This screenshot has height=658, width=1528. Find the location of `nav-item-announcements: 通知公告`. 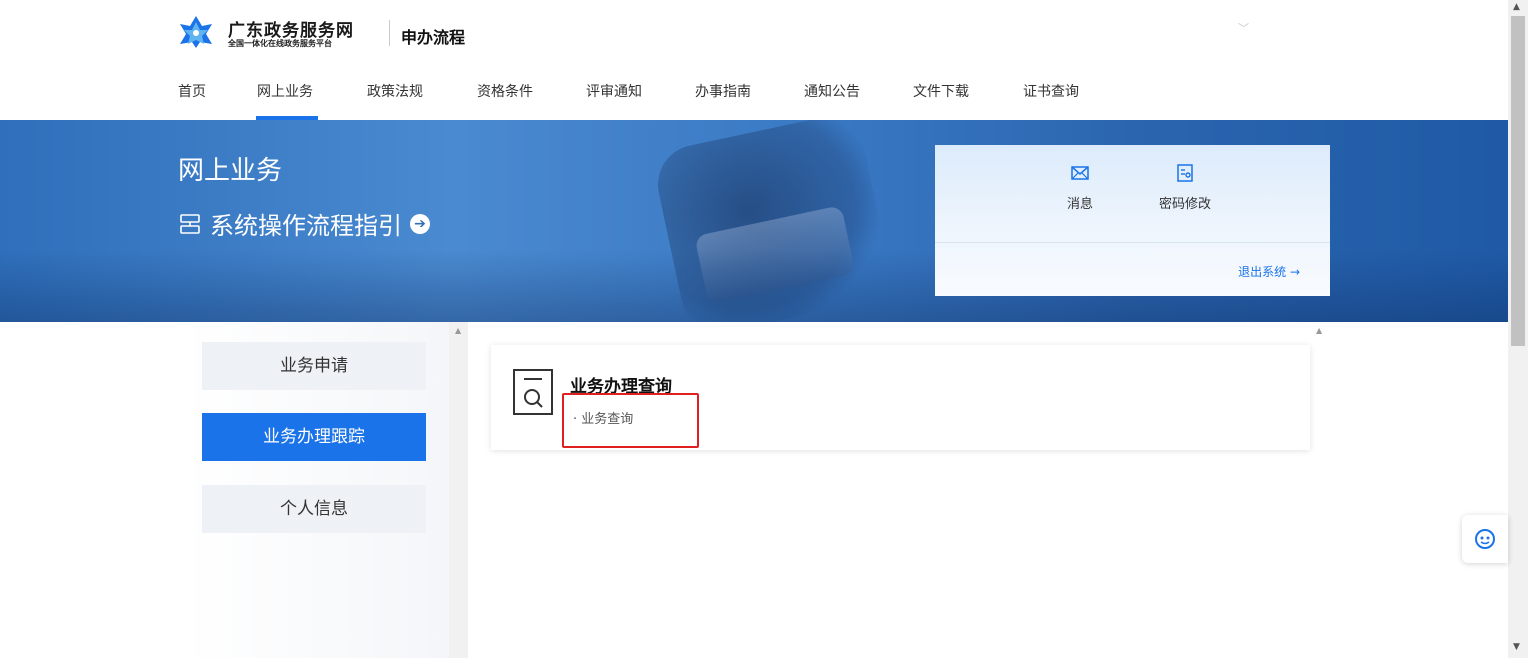

nav-item-announcements: 通知公告 is located at coordinates (832, 99).